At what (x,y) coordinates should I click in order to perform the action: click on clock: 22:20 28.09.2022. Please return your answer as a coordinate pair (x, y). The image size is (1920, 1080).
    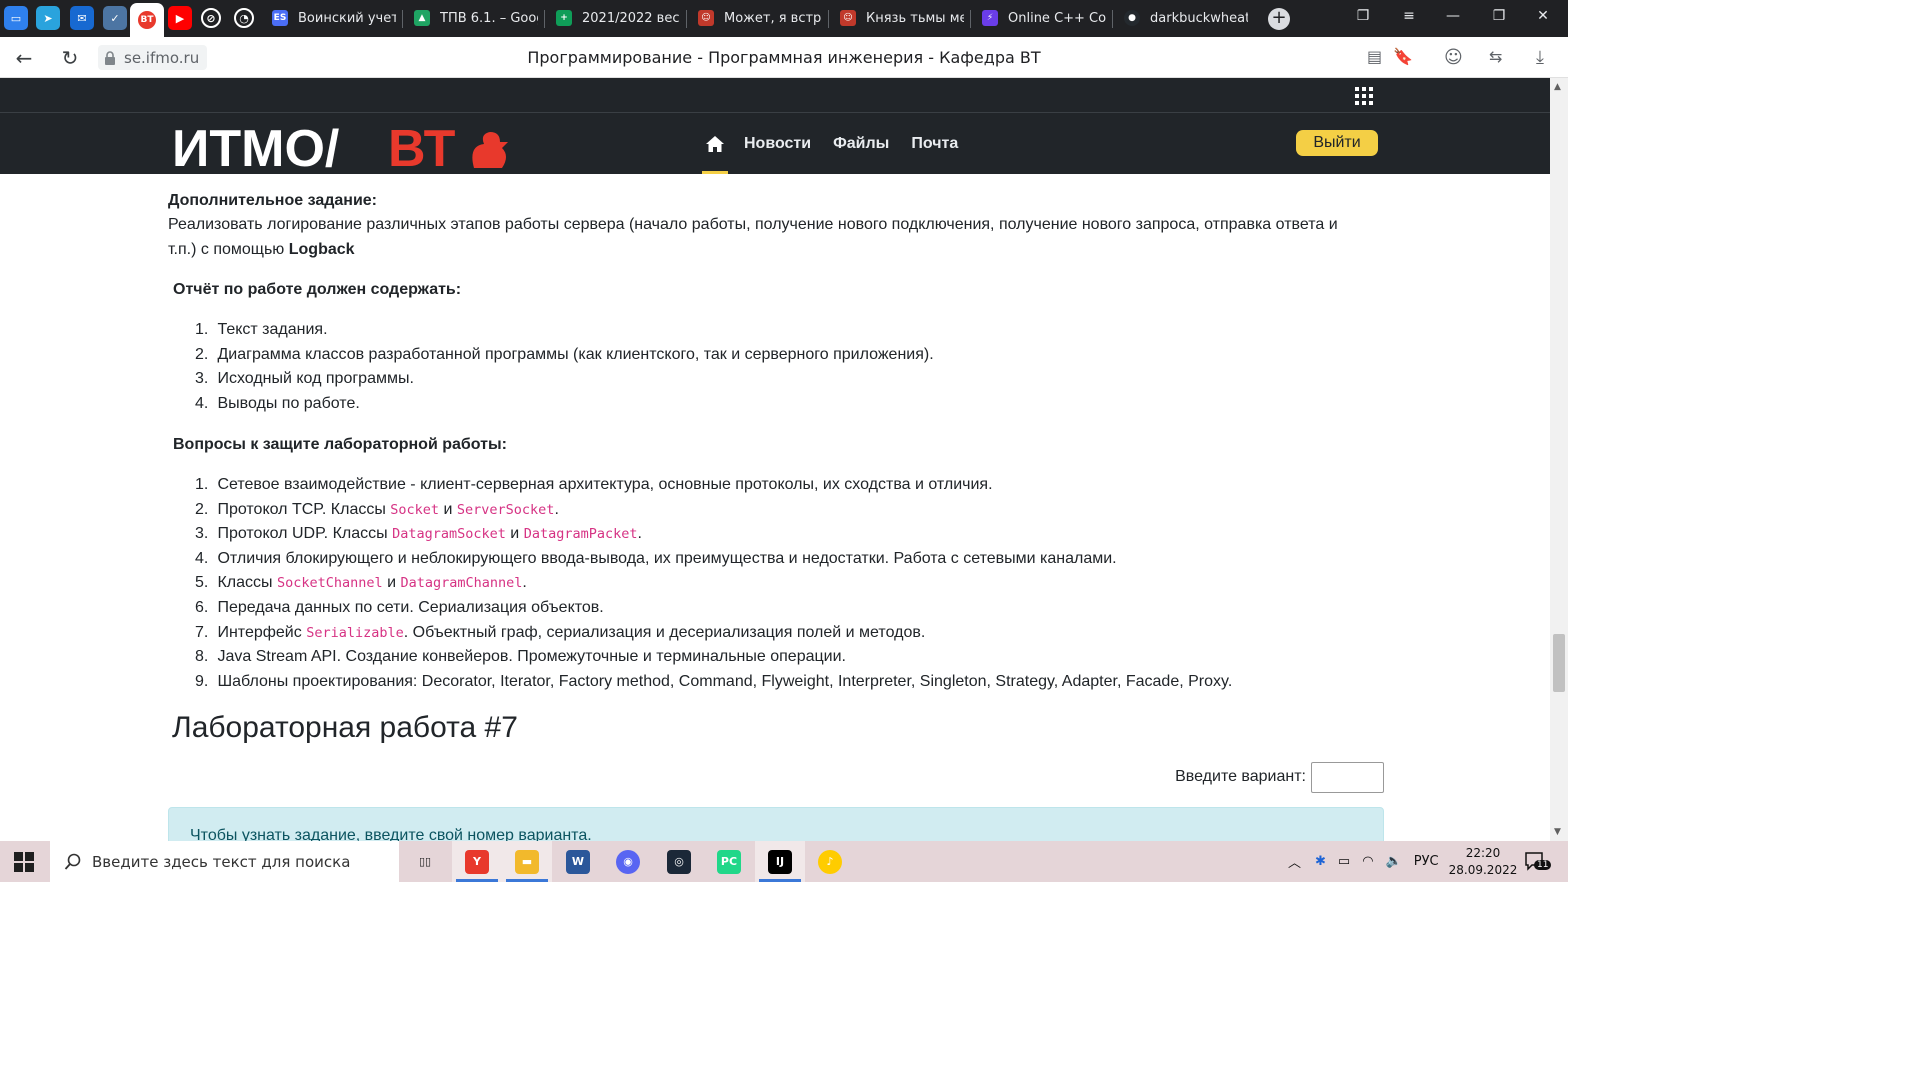
    Looking at the image, I should click on (1483, 862).